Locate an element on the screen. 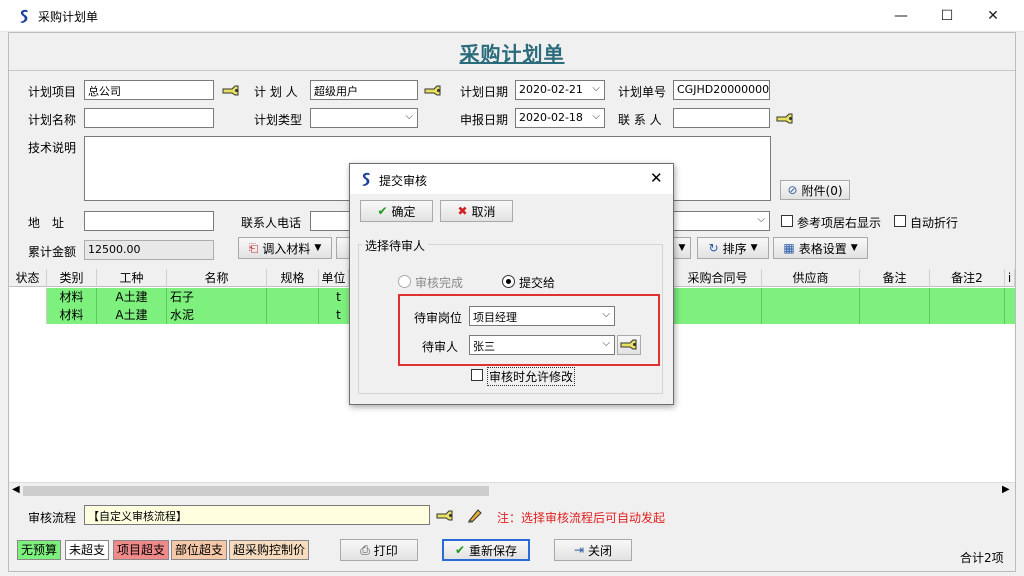 This screenshot has width=1024, height=576. attachment-button: ⊘ 附件(0) is located at coordinates (815, 190).